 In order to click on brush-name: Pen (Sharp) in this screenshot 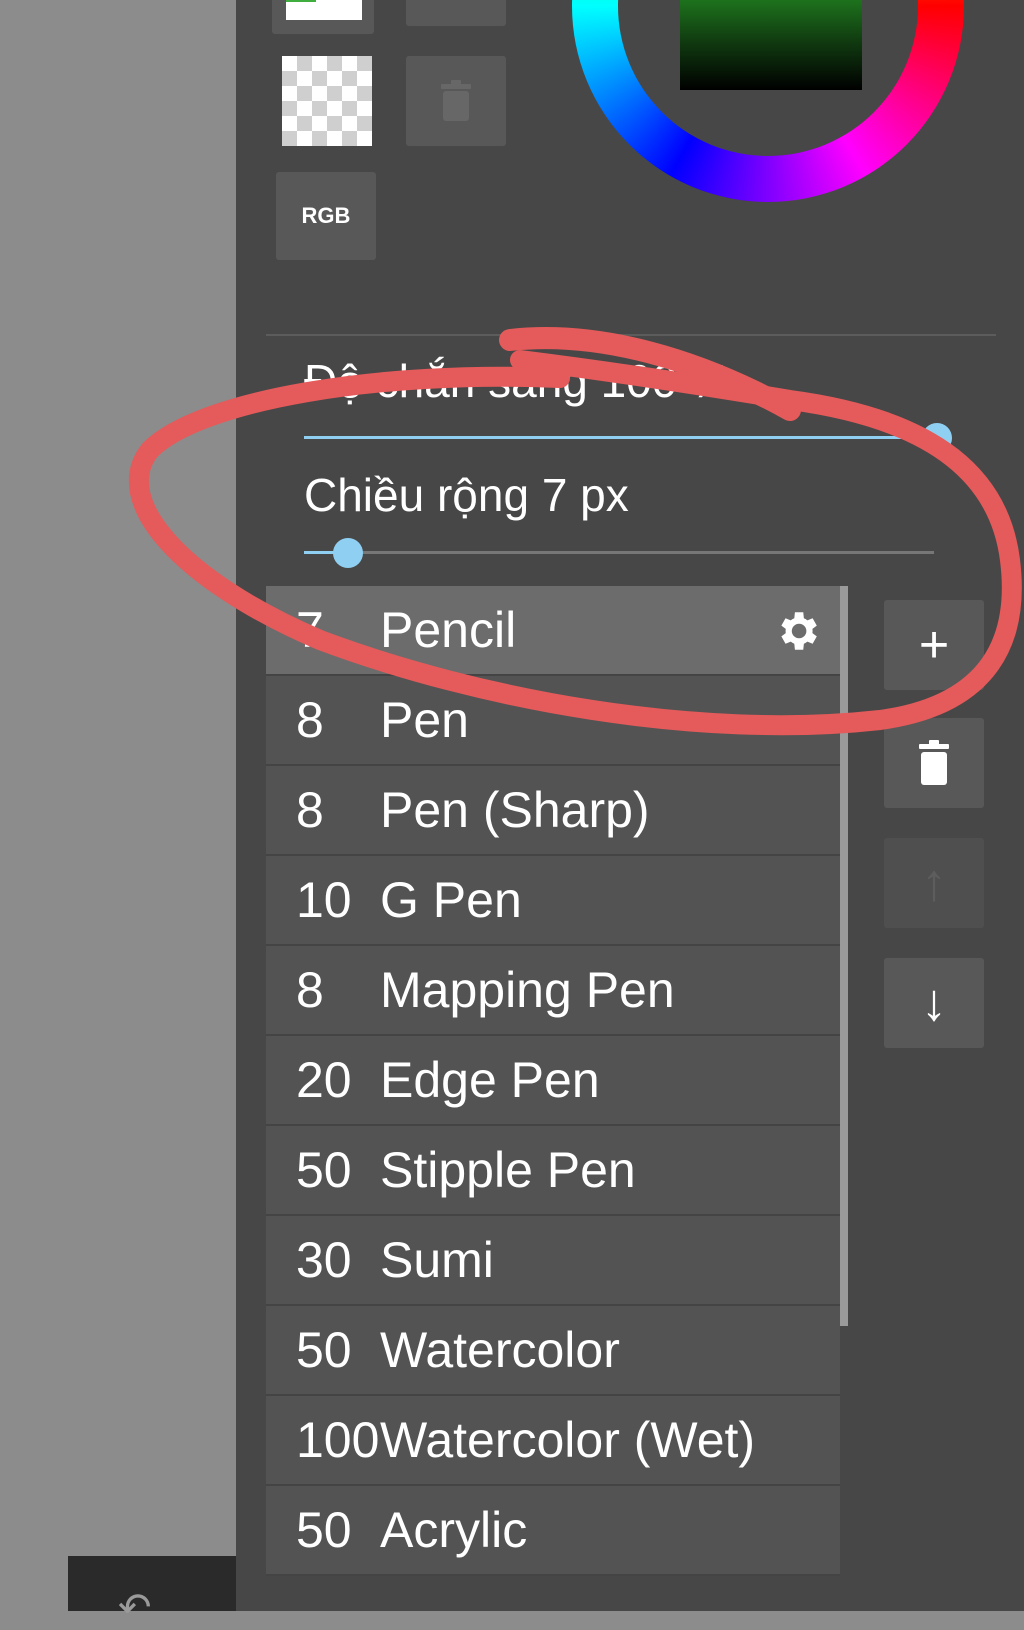, I will do `click(515, 810)`.